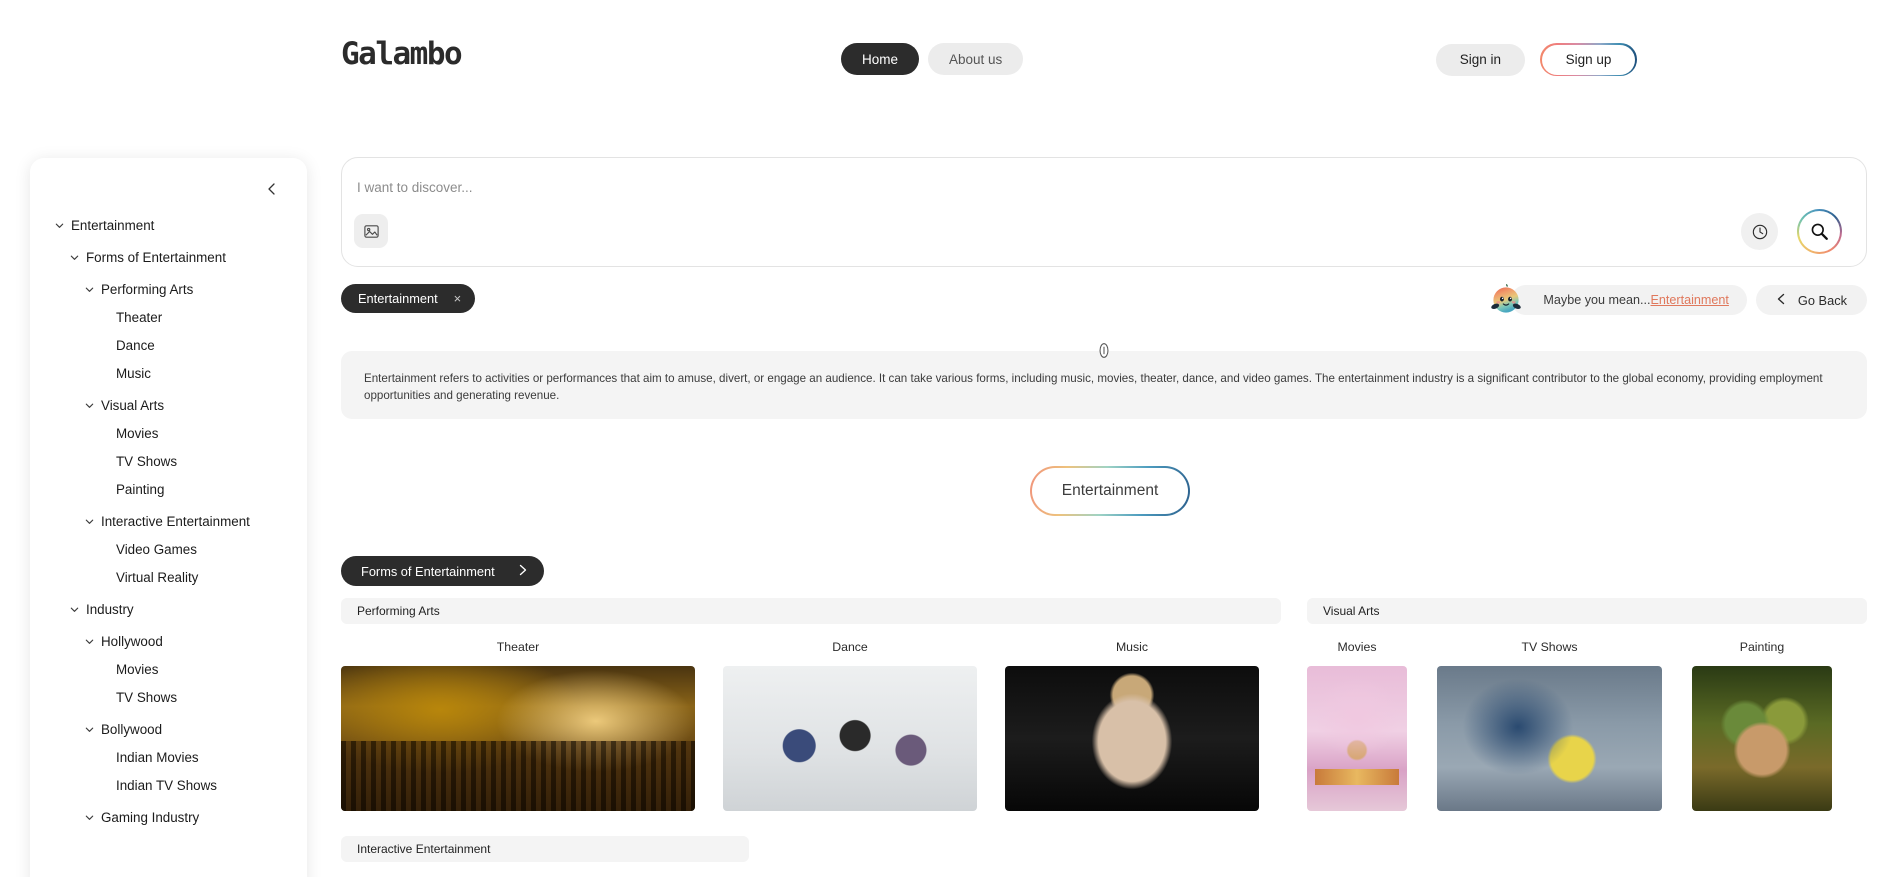 The image size is (1897, 877). I want to click on tree-item-video-games: Video Games, so click(168, 549).